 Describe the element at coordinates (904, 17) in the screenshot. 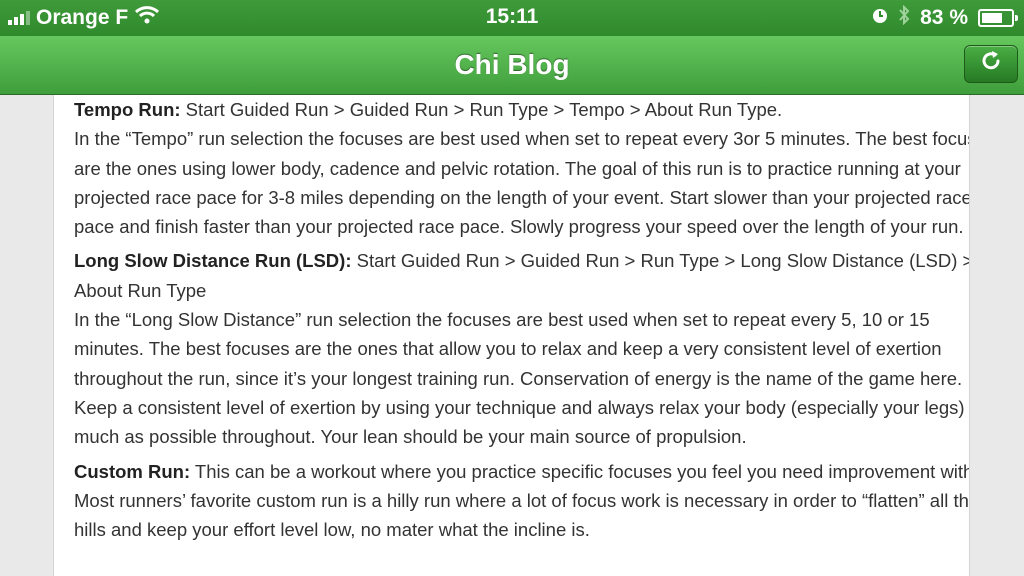

I see `bluetooth-icon` at that location.